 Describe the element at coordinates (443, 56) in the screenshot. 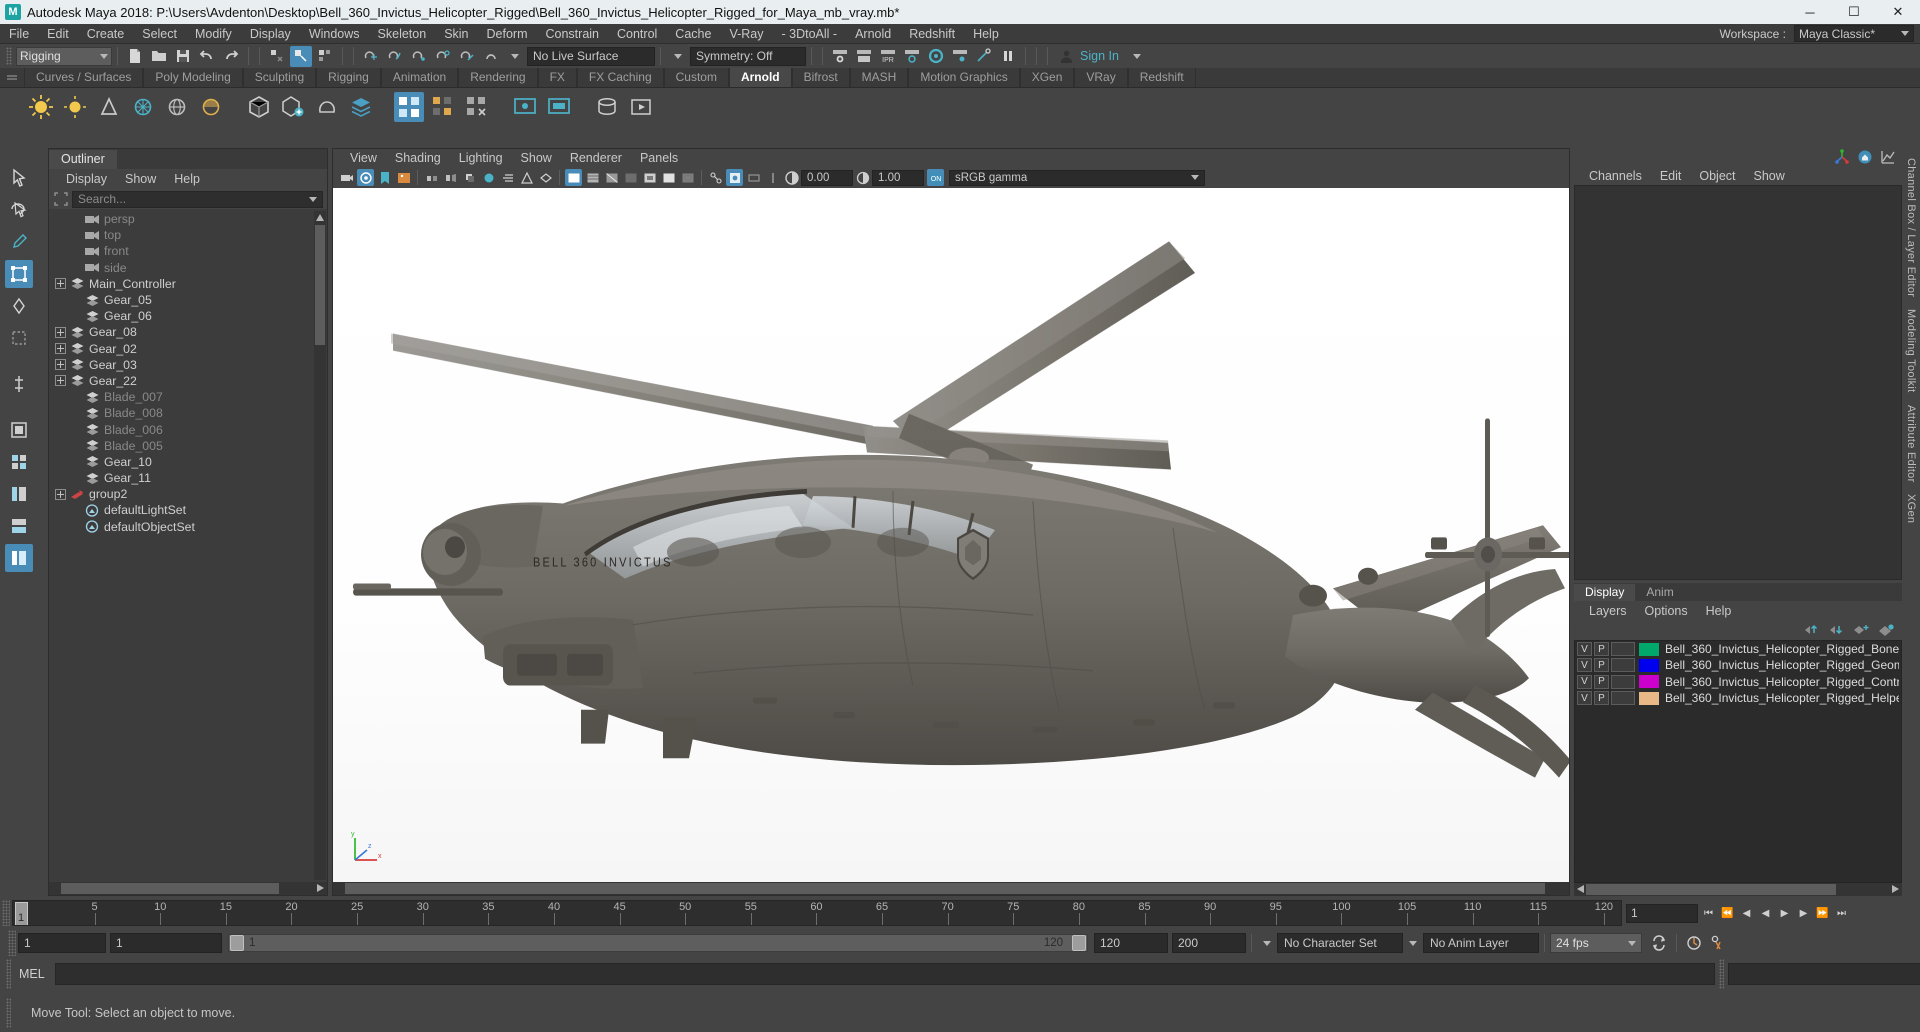

I see `snap-to-projected-center-button` at that location.